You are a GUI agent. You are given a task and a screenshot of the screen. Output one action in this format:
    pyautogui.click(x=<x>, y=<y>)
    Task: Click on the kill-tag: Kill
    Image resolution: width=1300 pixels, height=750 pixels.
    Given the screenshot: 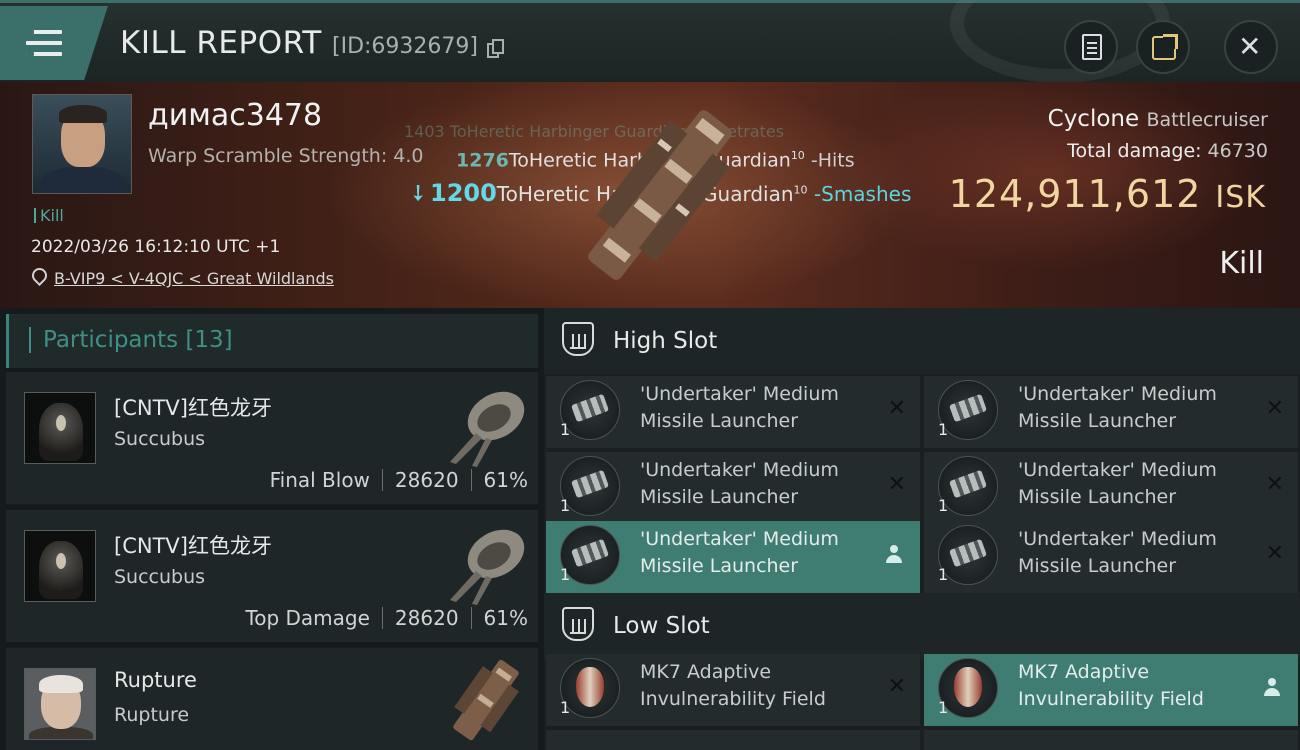 What is the action you would take?
    pyautogui.click(x=49, y=215)
    